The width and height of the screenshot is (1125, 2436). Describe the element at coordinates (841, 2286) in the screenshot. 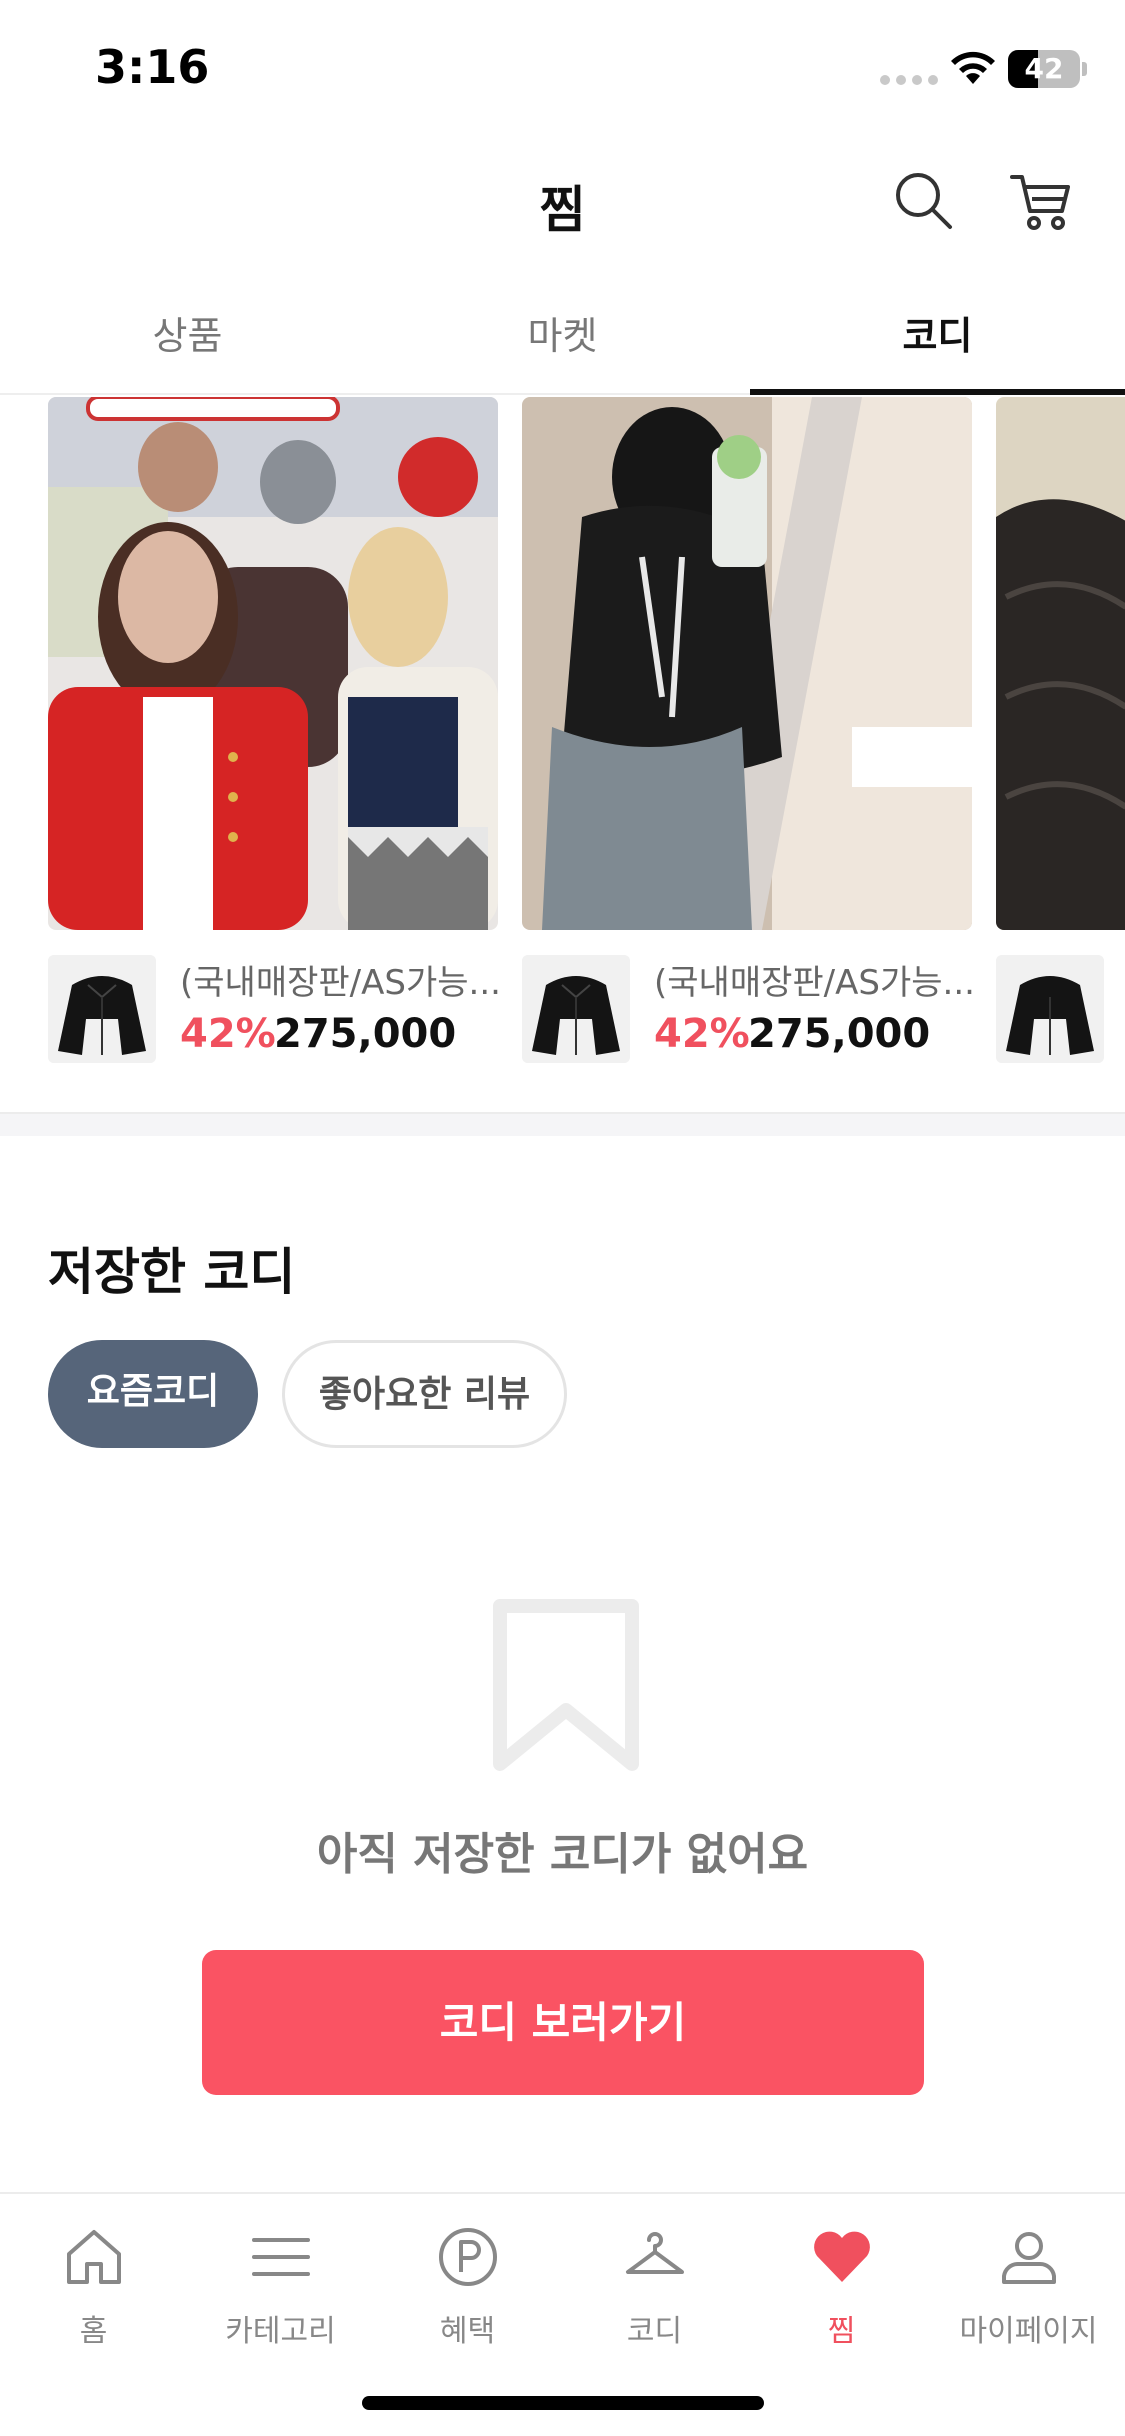

I see `nav-wishlist: 찜` at that location.